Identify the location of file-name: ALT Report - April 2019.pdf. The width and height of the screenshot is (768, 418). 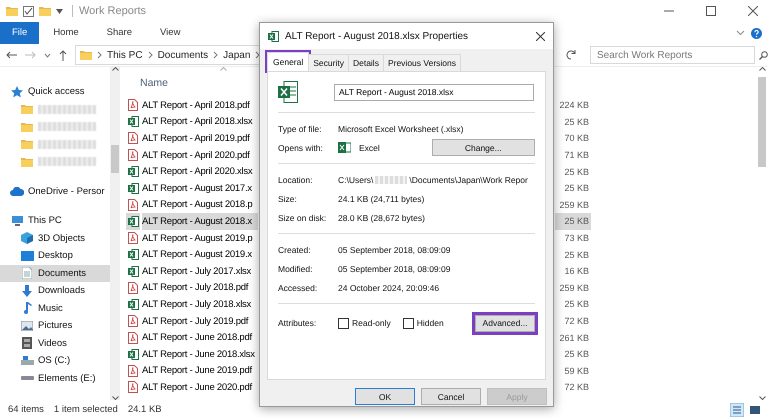
(200, 138).